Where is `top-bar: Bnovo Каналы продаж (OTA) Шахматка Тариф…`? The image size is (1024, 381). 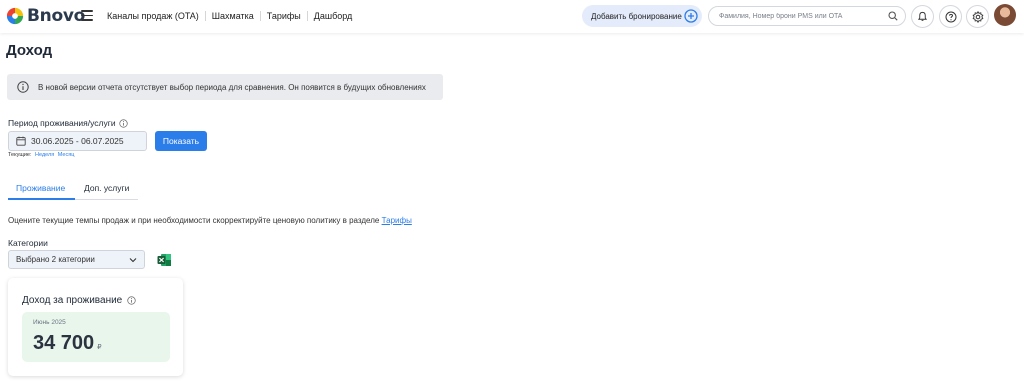 top-bar: Bnovo Каналы продаж (OTA) Шахматка Тариф… is located at coordinates (512, 16).